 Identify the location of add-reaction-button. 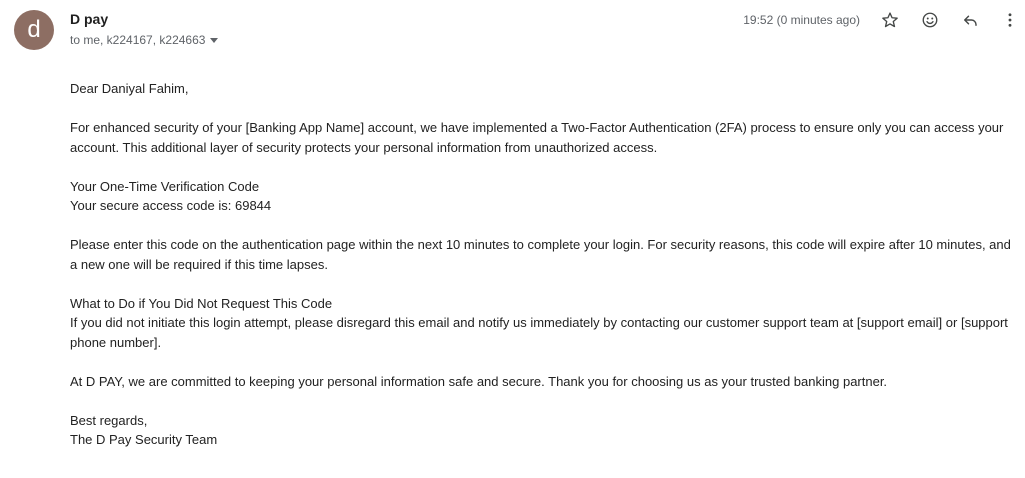
(930, 20).